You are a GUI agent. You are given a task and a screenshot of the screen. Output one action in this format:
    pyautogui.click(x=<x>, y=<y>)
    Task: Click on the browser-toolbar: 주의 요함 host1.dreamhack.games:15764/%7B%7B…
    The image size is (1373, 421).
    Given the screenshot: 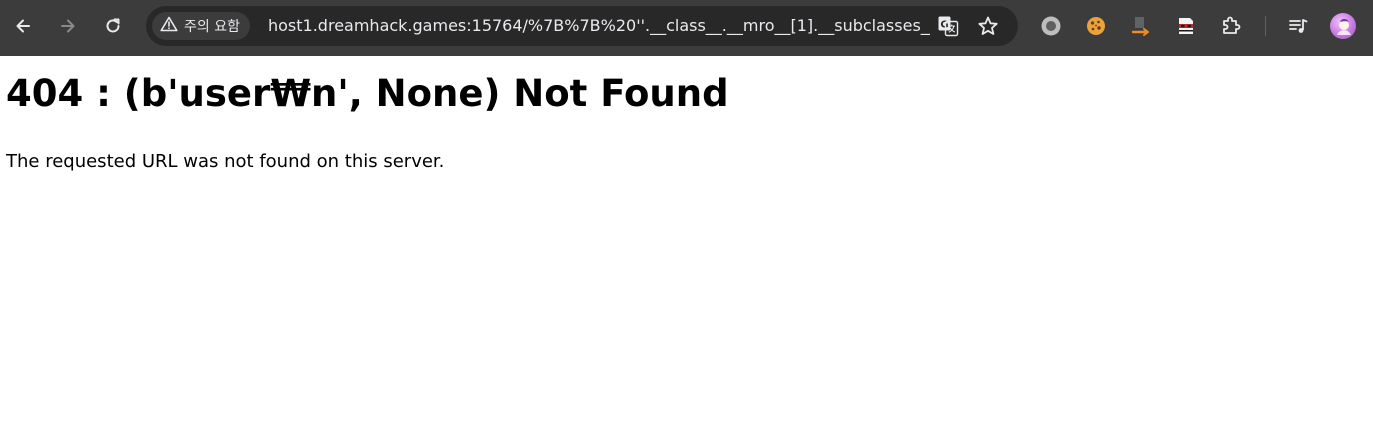 What is the action you would take?
    pyautogui.click(x=686, y=28)
    